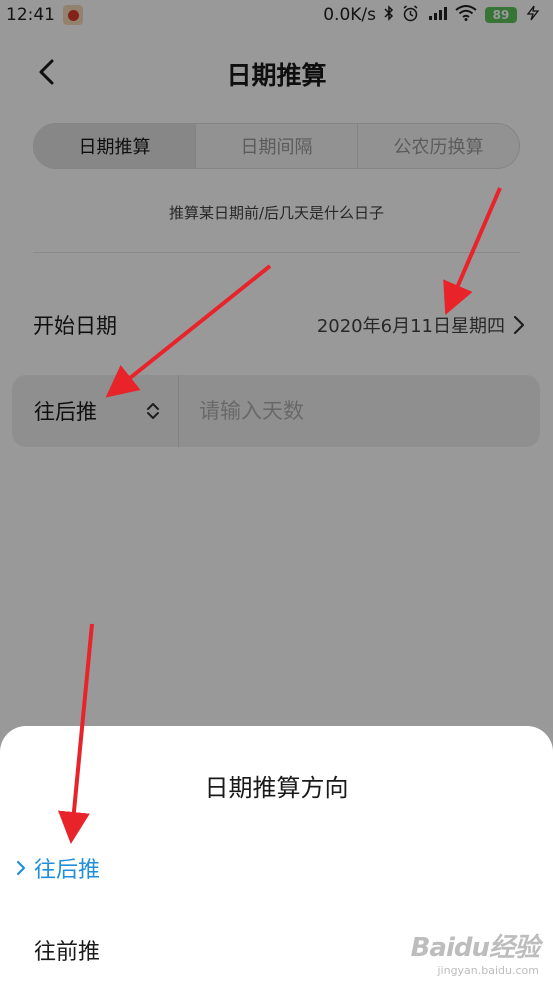 The width and height of the screenshot is (553, 989). Describe the element at coordinates (488, 970) in the screenshot. I see `watermark-url: jingyan.baidu.com` at that location.